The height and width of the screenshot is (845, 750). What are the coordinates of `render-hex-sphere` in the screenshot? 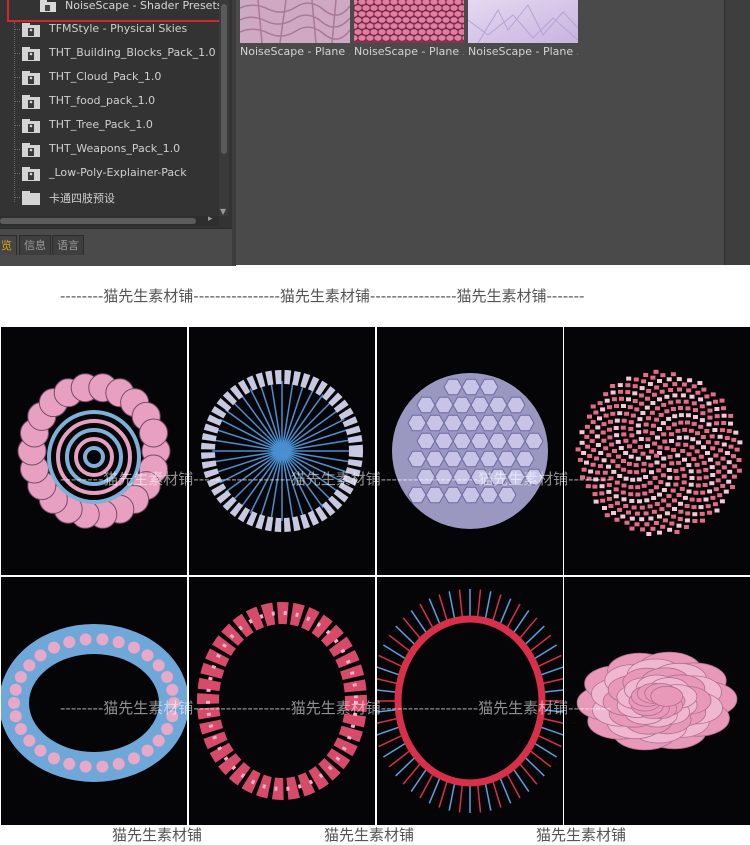 It's located at (470, 451).